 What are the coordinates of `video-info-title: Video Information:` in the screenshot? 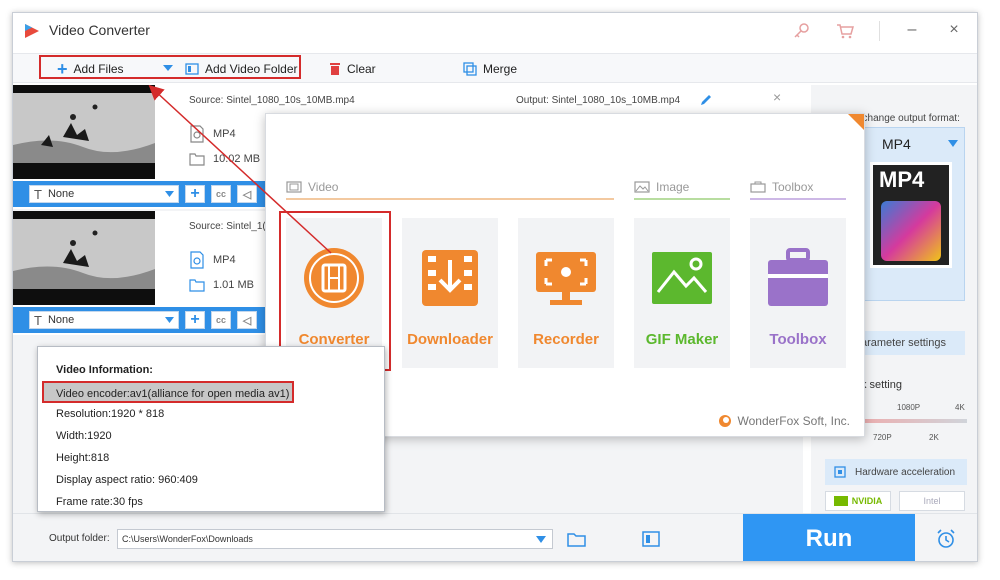 It's located at (104, 370).